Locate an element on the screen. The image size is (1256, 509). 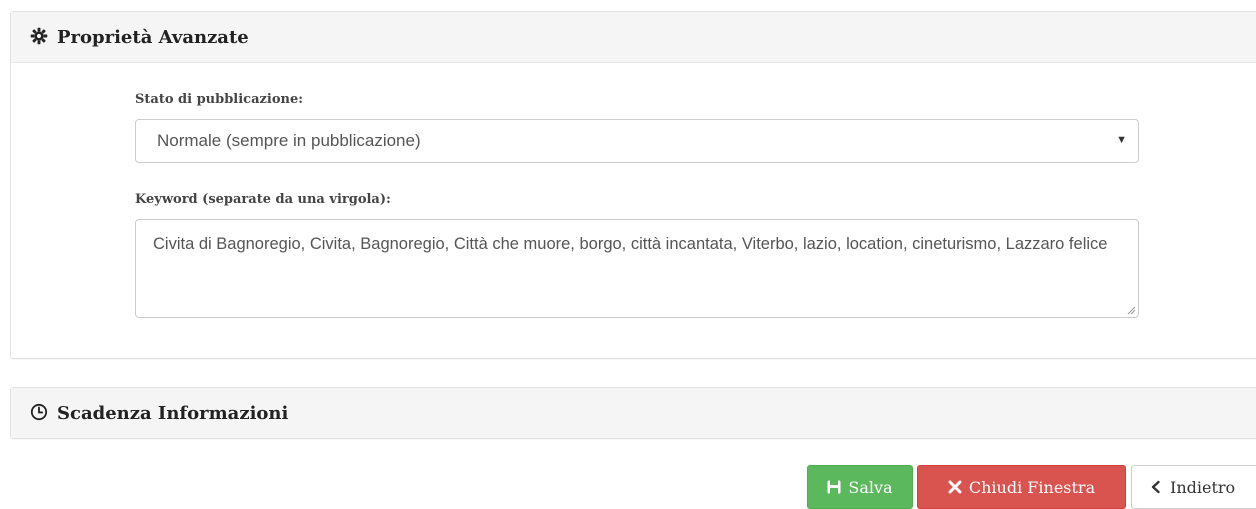
keywords-label: Keyword (separate da una virgola): is located at coordinates (263, 199).